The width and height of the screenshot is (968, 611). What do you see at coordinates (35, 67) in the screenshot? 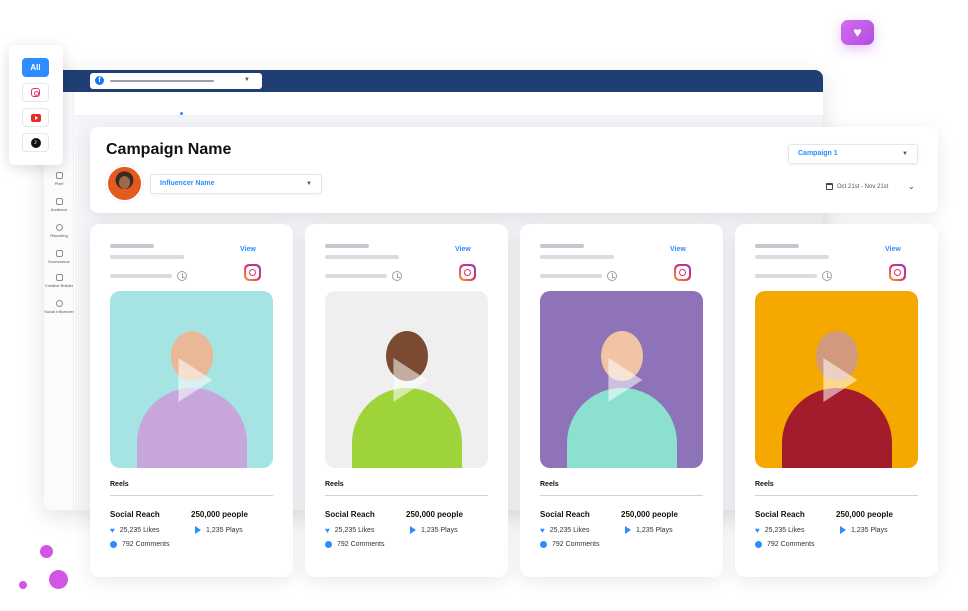
I see `filter-all-button: All` at bounding box center [35, 67].